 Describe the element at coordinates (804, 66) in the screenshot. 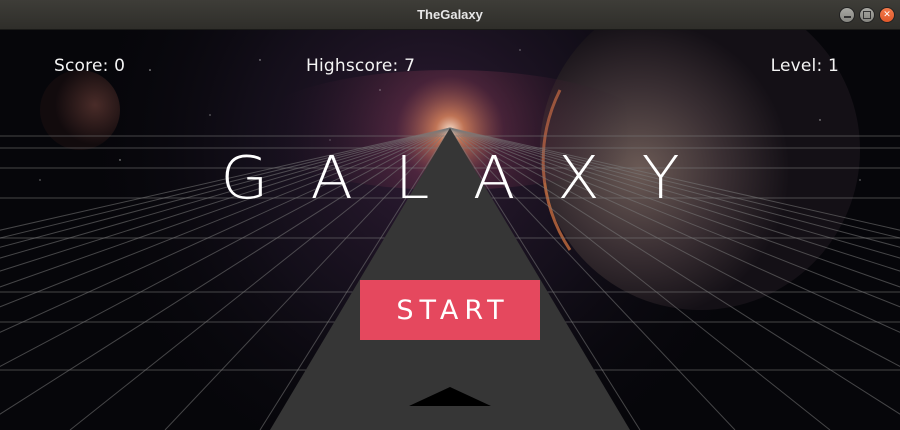

I see `level-label: Level: 1` at that location.